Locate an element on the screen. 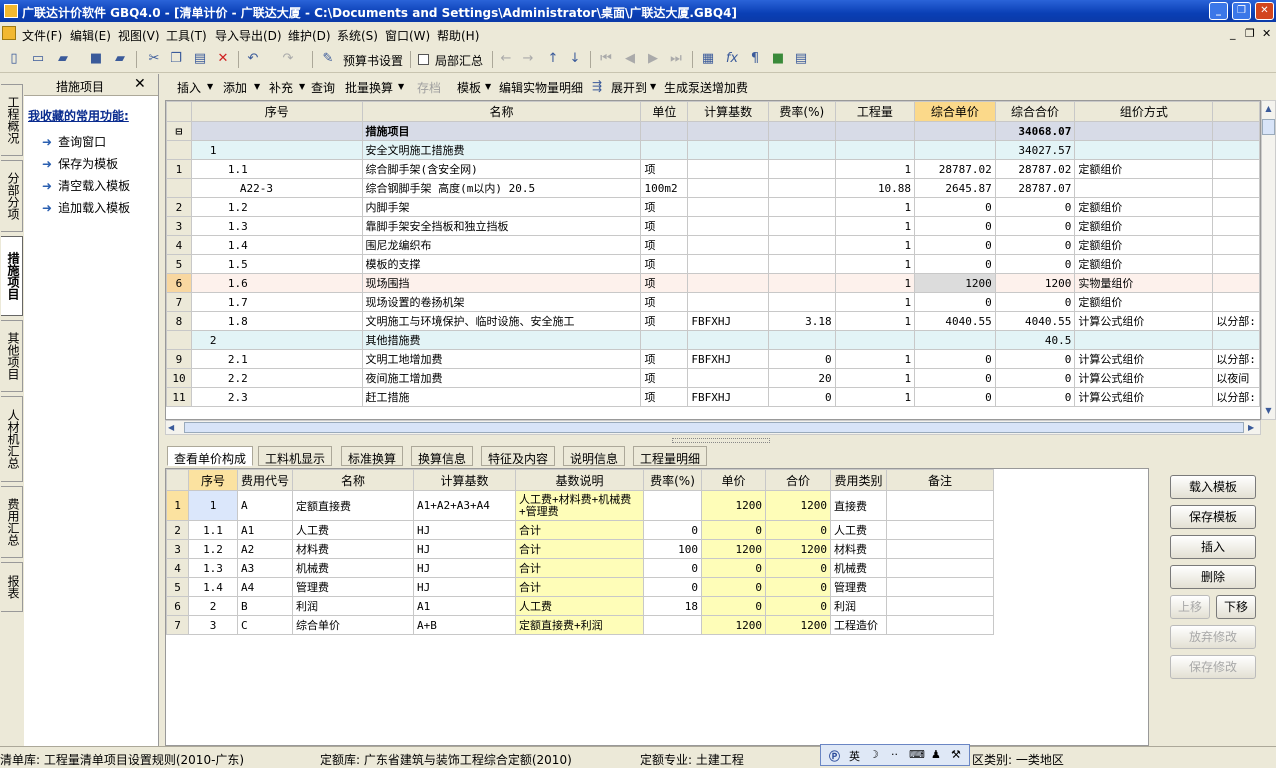  add-menu-button: 添加 is located at coordinates (235, 87).